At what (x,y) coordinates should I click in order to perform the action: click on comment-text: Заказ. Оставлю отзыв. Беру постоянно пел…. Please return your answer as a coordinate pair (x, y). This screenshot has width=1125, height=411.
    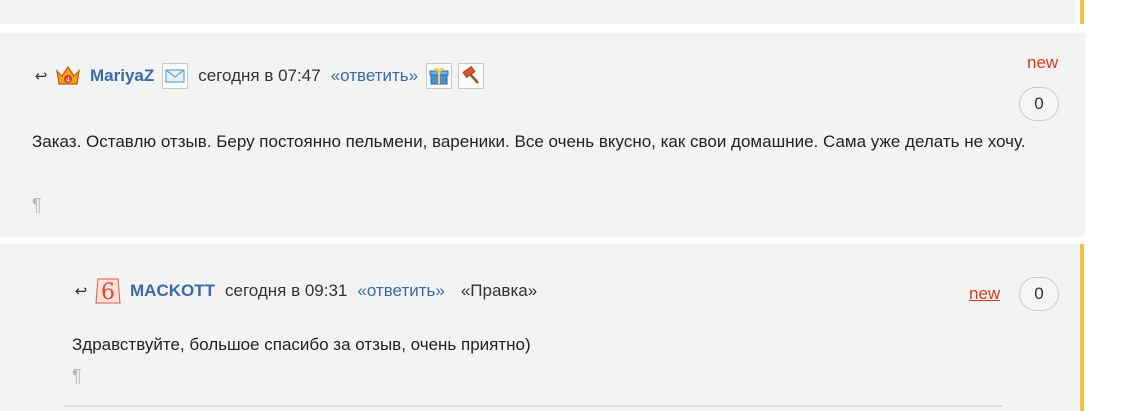
    Looking at the image, I should click on (529, 141).